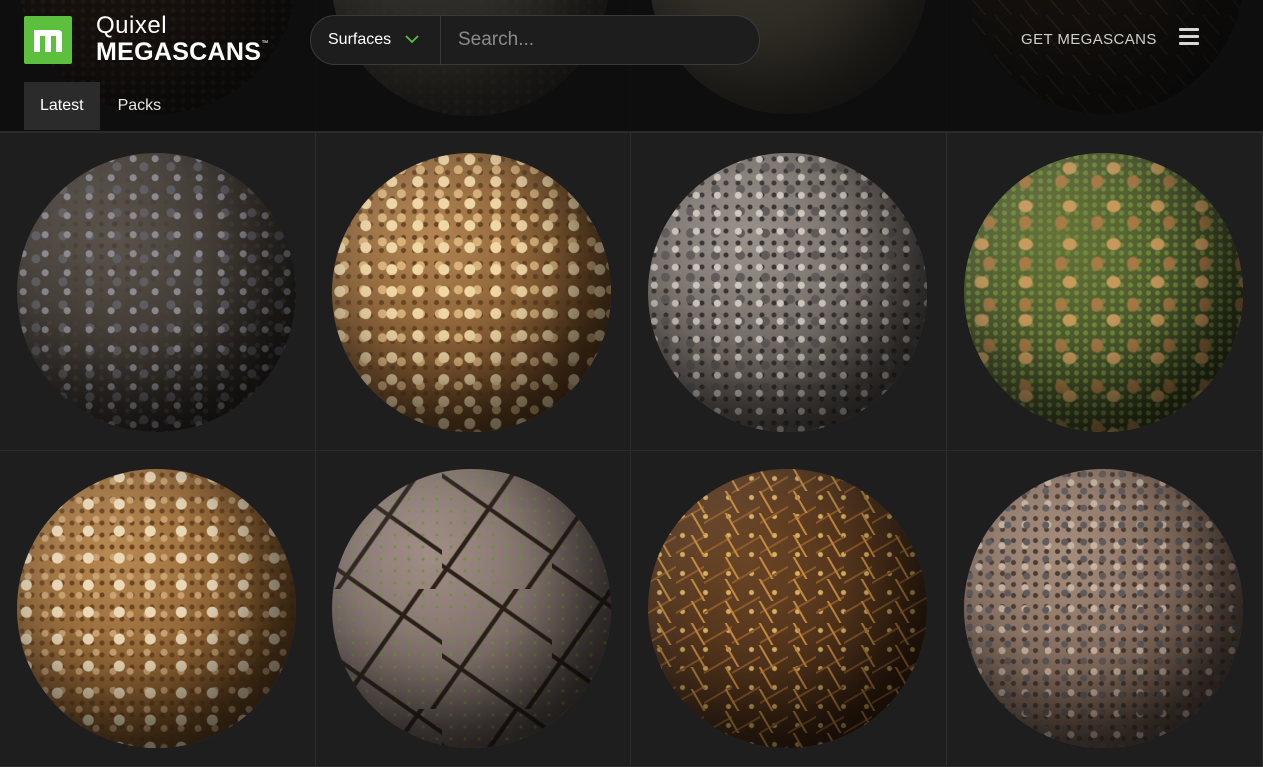  Describe the element at coordinates (139, 106) in the screenshot. I see `tab-packs: Packs` at that location.